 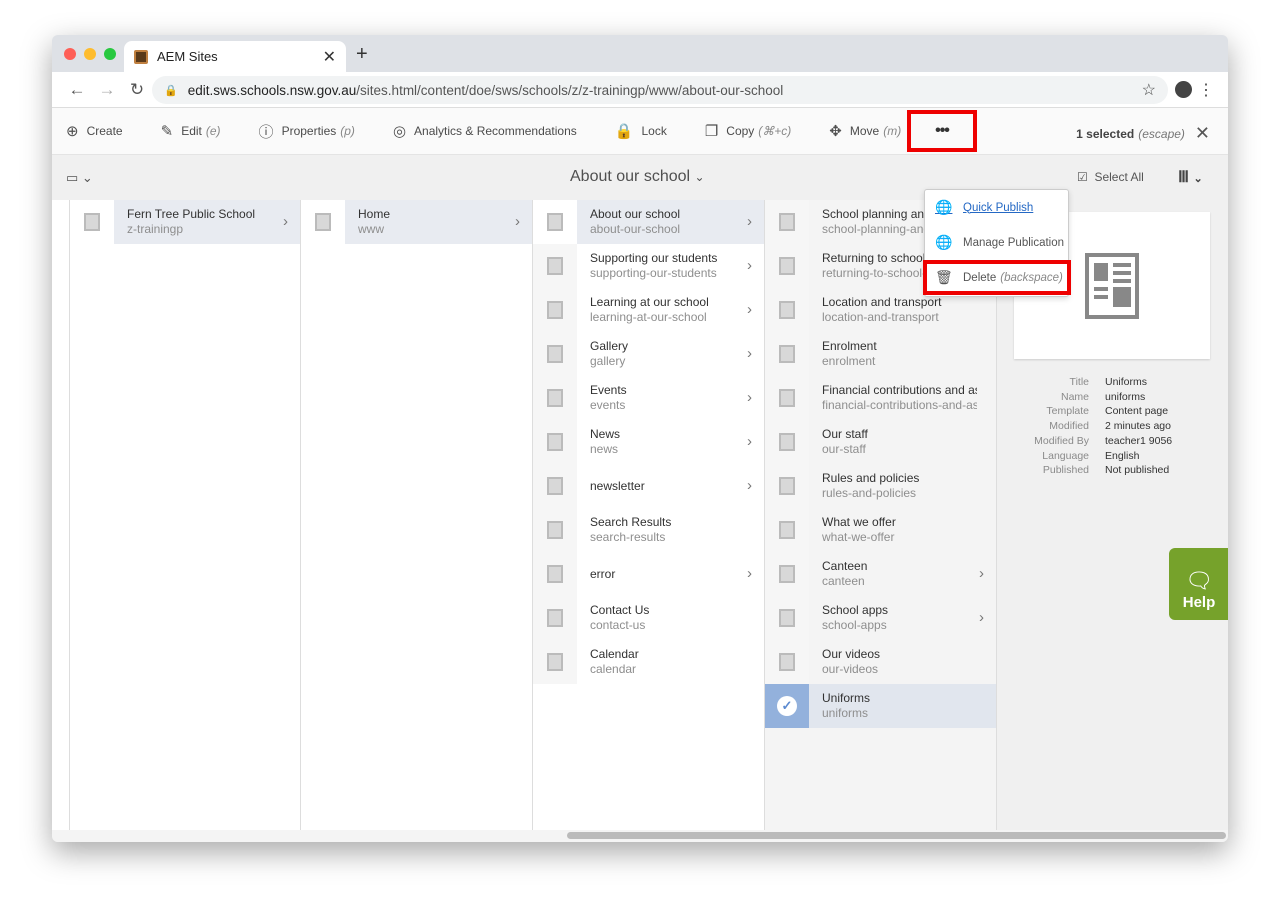 What do you see at coordinates (110, 54) in the screenshot?
I see `maximize-window-button` at bounding box center [110, 54].